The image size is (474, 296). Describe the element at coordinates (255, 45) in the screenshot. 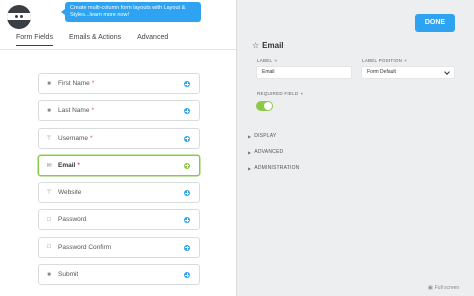

I see `star-icon: ☆` at that location.